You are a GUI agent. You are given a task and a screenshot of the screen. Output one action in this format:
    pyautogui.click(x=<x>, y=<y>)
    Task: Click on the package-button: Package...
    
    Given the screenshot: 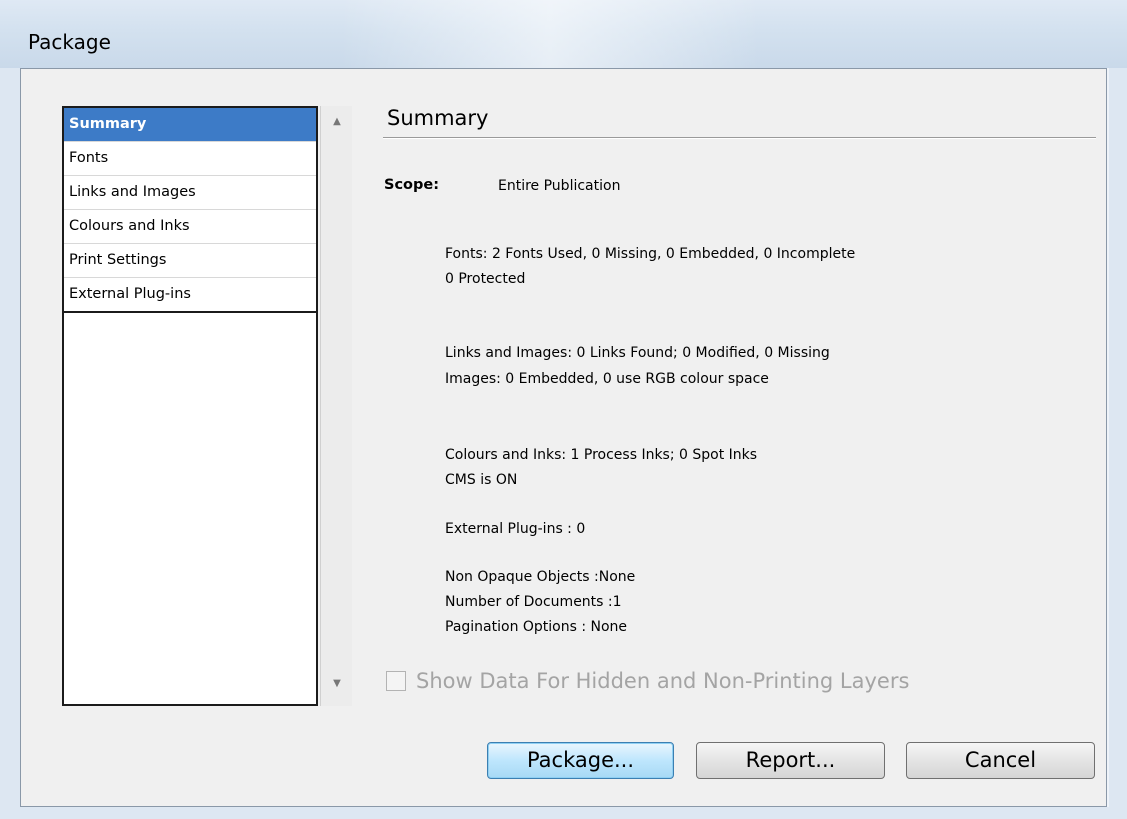 What is the action you would take?
    pyautogui.click(x=580, y=760)
    